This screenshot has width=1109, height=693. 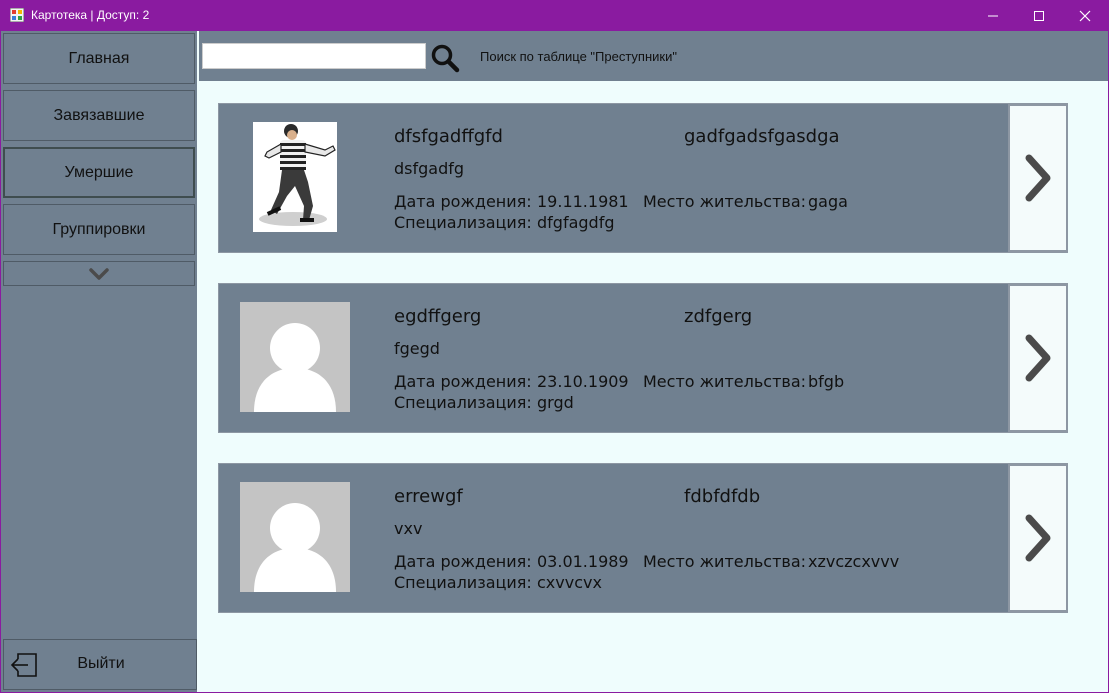 I want to click on search-input, so click(x=314, y=56).